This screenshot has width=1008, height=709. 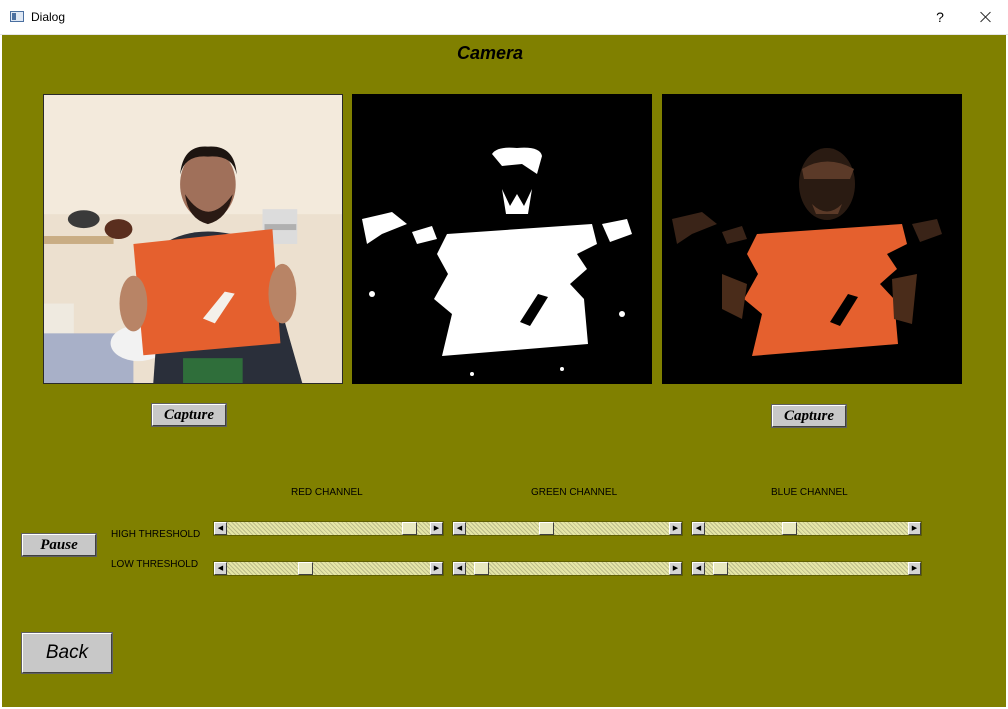 What do you see at coordinates (59, 545) in the screenshot?
I see `pause-button: Pause` at bounding box center [59, 545].